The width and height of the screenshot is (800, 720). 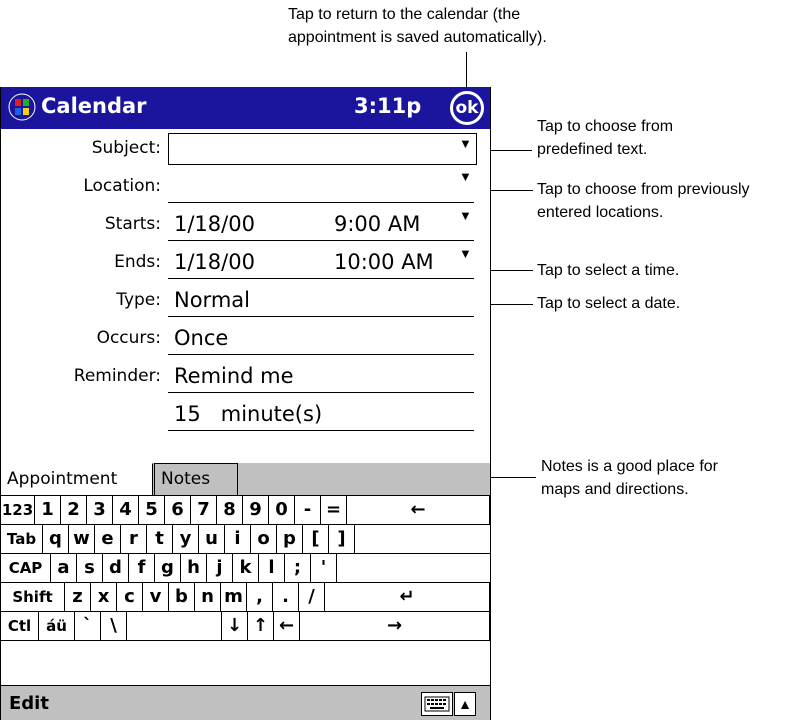 What do you see at coordinates (152, 510) in the screenshot?
I see `key-0-5: 5` at bounding box center [152, 510].